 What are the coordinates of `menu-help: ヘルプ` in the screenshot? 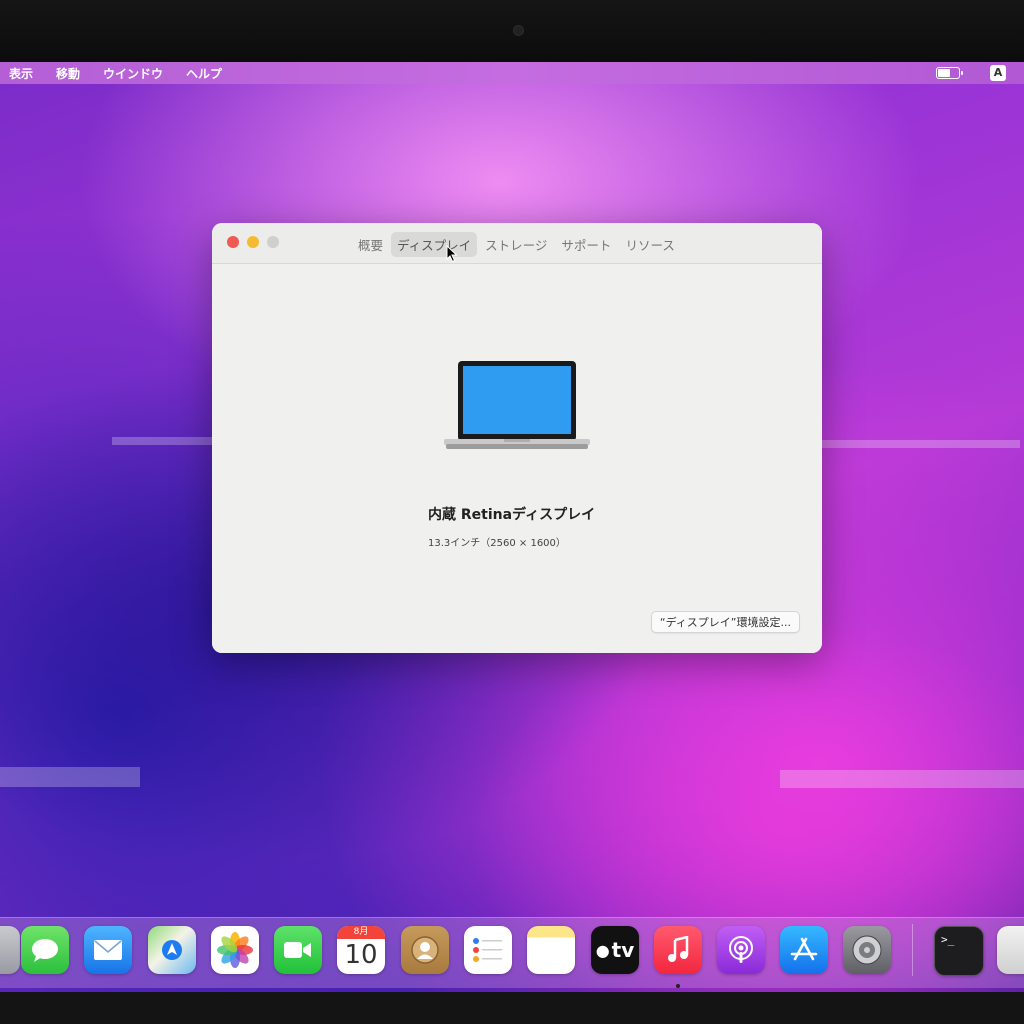 It's located at (204, 73).